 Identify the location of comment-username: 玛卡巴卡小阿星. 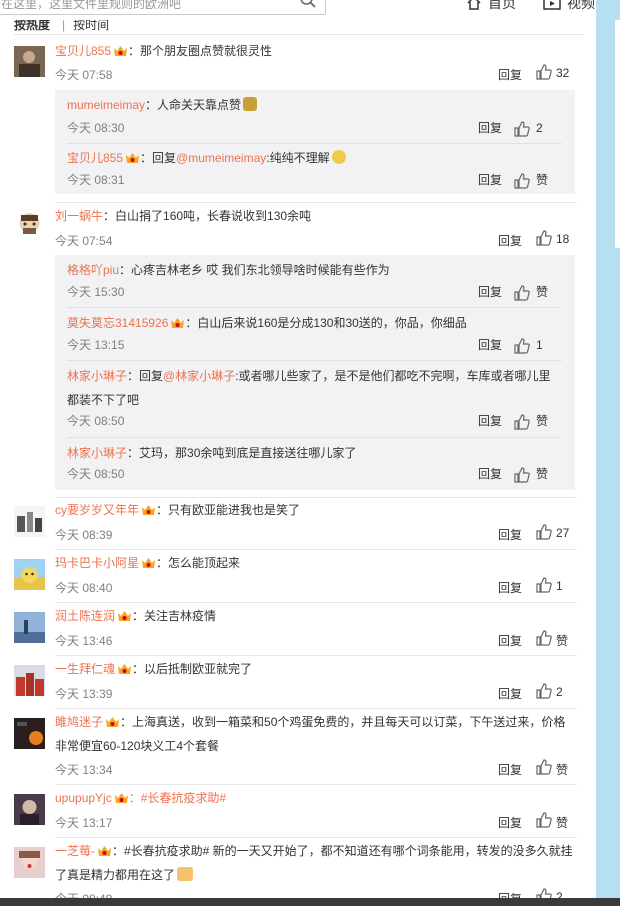
(97, 563).